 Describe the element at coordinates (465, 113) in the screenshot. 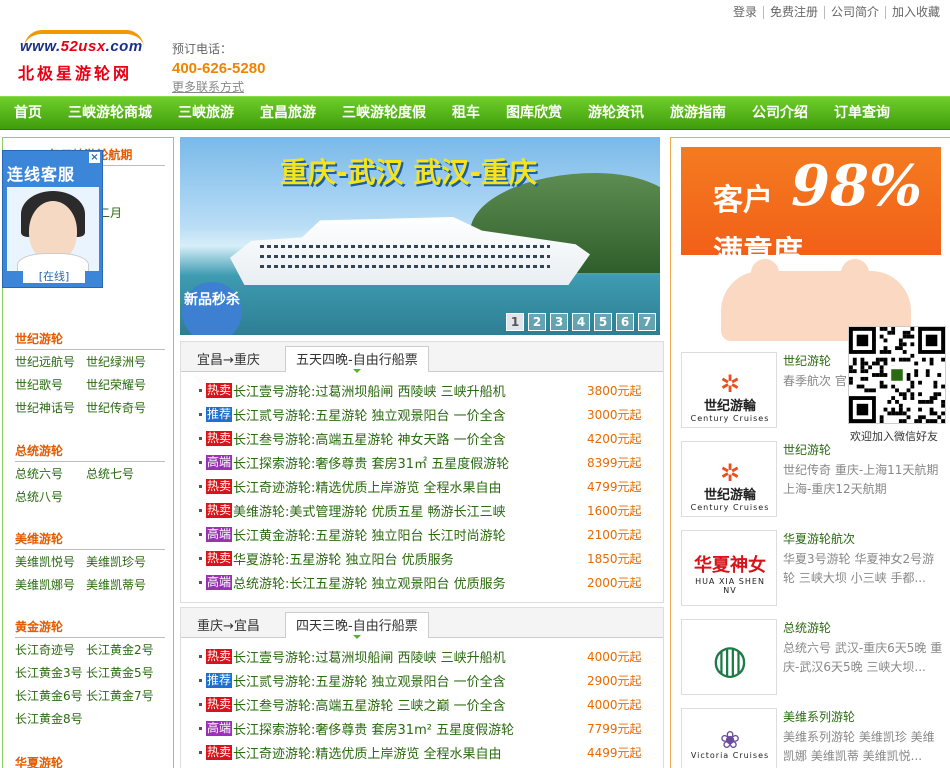

I see `nav-car-rental: 租车` at that location.